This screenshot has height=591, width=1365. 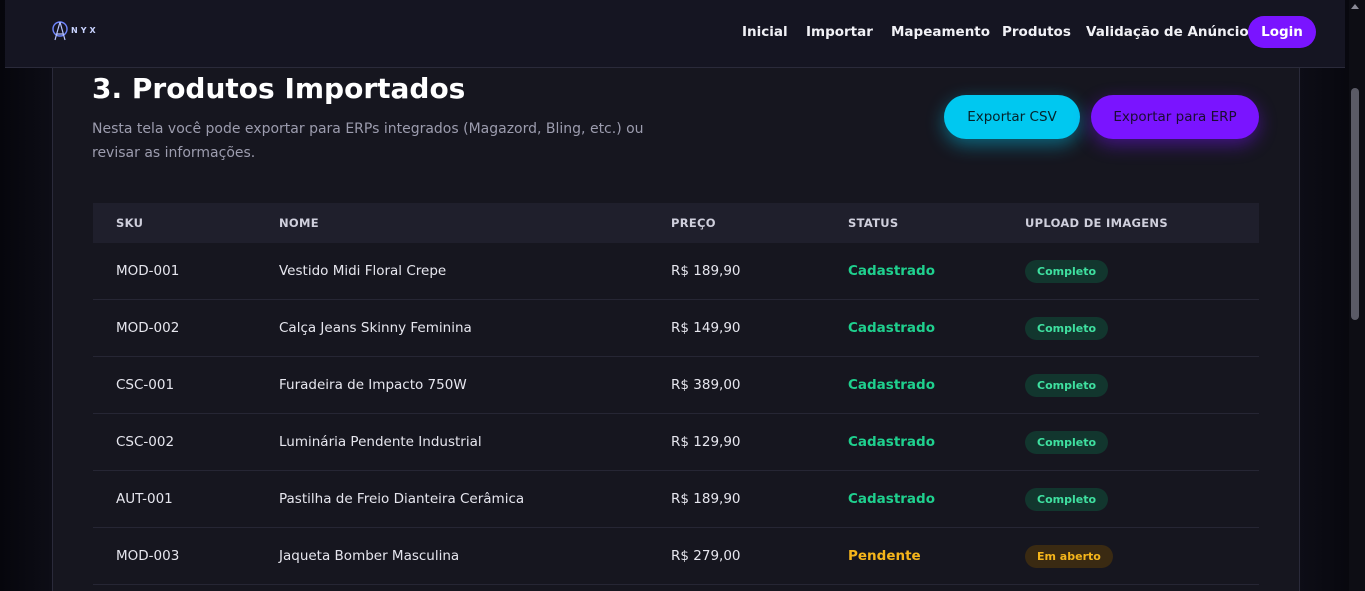 What do you see at coordinates (1012, 117) in the screenshot?
I see `export-csv-button: Exportar CSV` at bounding box center [1012, 117].